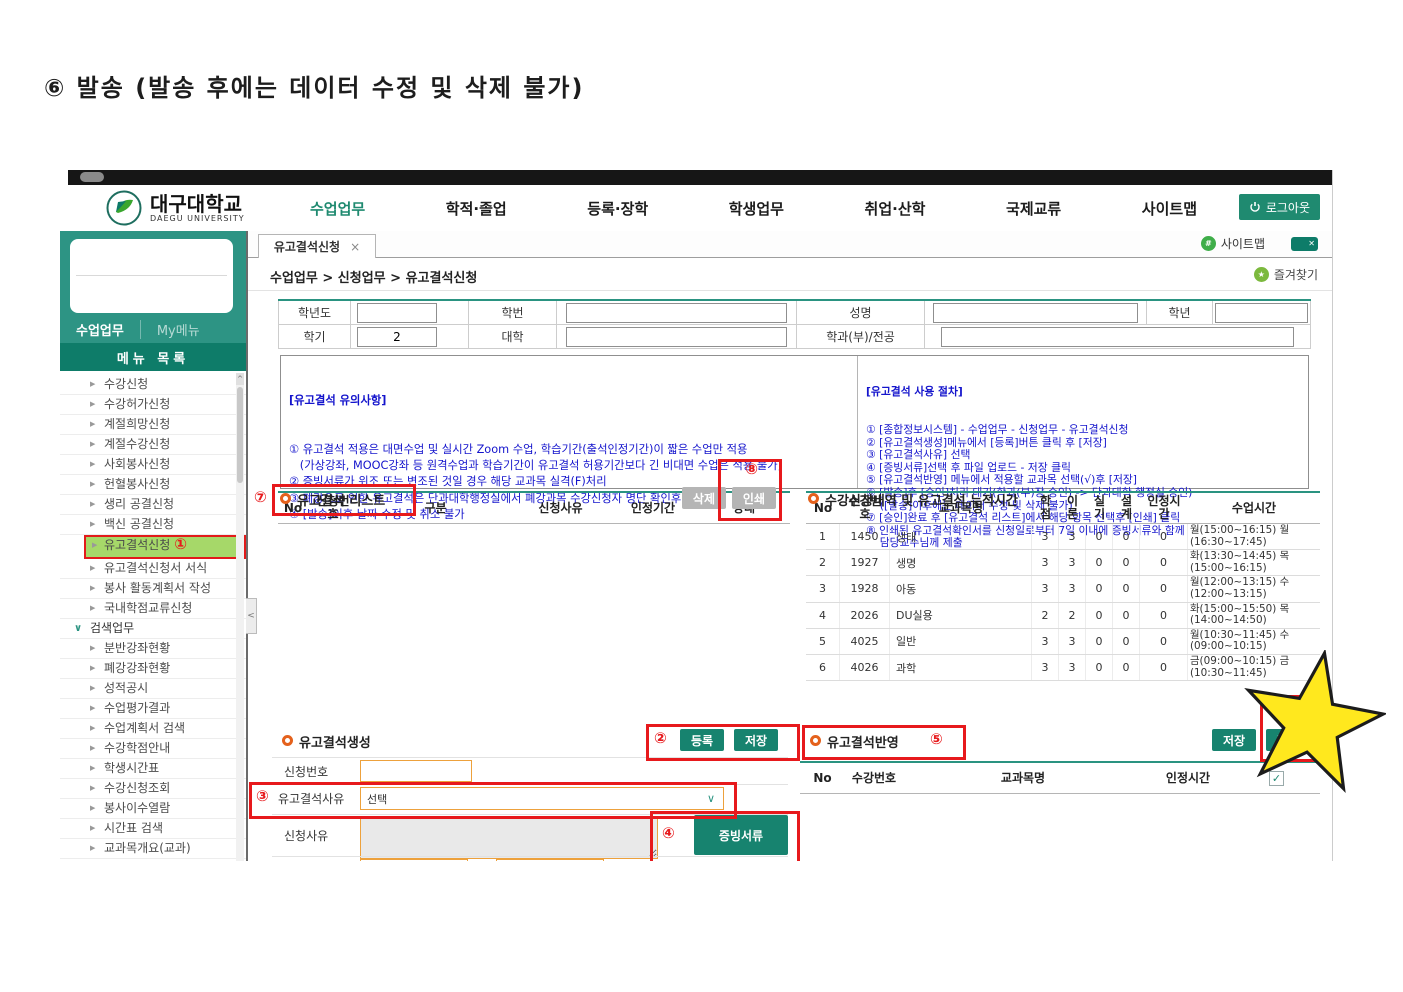 The height and width of the screenshot is (992, 1403). I want to click on nav-item: 학적·졸업, so click(476, 208).